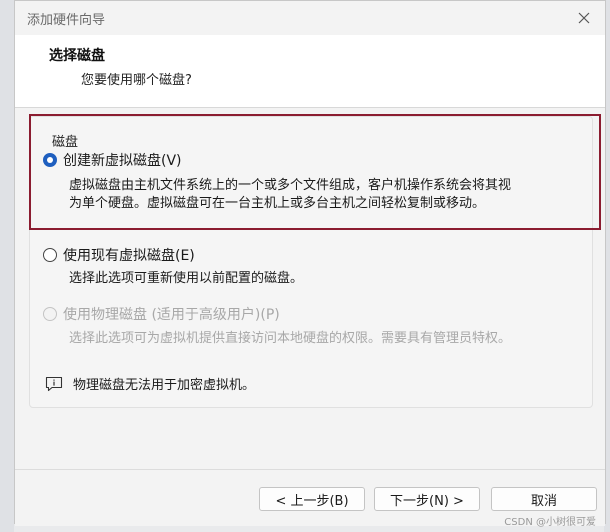 The image size is (610, 532). What do you see at coordinates (310, 18) in the screenshot?
I see `title-bar: 添加硬件向导` at bounding box center [310, 18].